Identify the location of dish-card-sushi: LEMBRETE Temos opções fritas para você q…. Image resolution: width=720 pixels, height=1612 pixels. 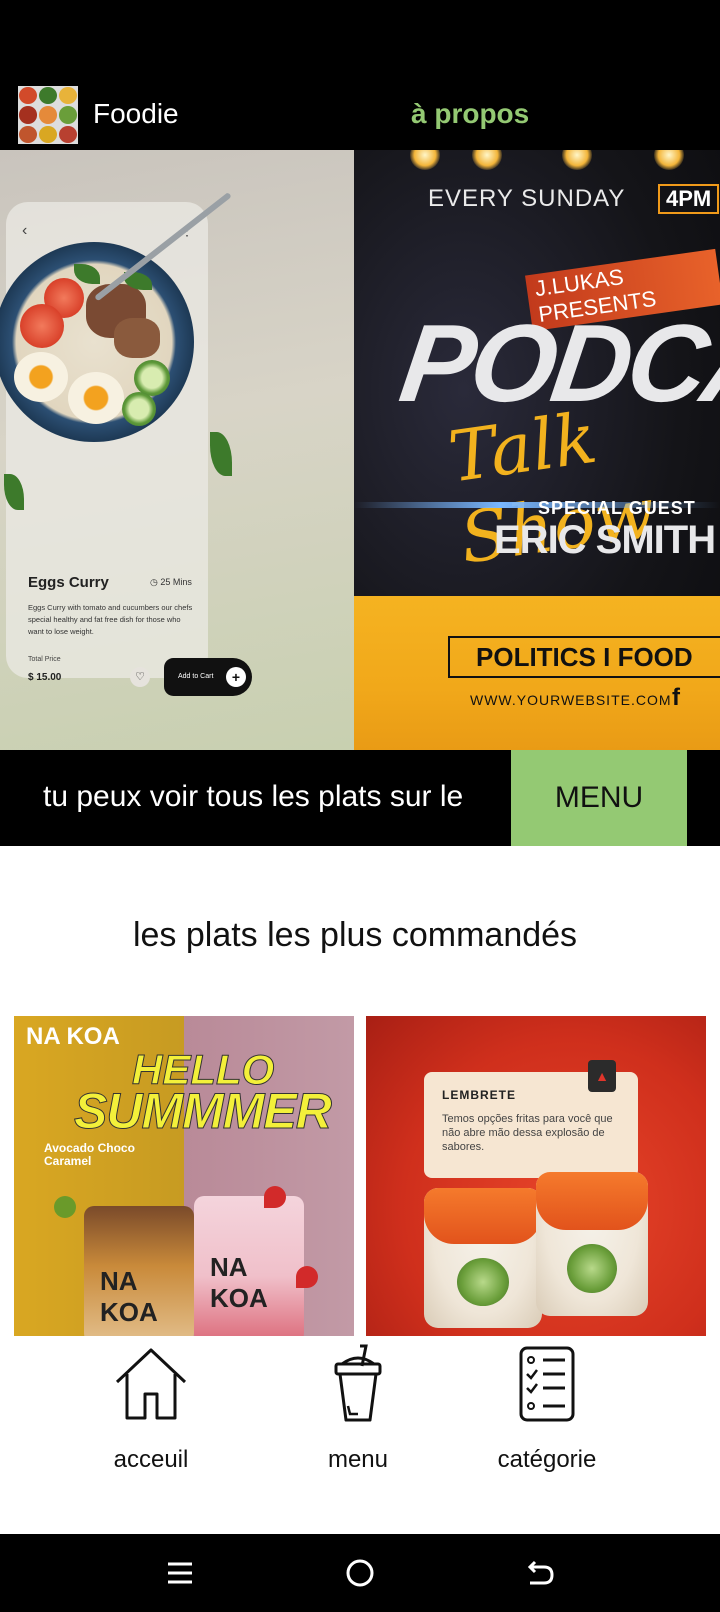
(536, 1176).